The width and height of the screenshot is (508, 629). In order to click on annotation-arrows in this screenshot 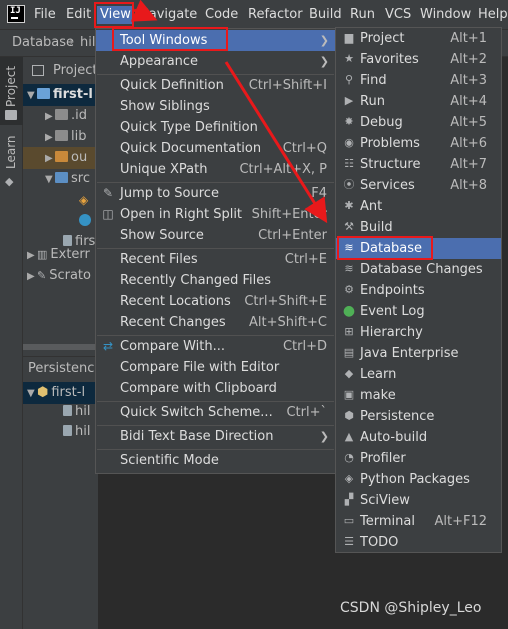, I will do `click(229, 112)`.